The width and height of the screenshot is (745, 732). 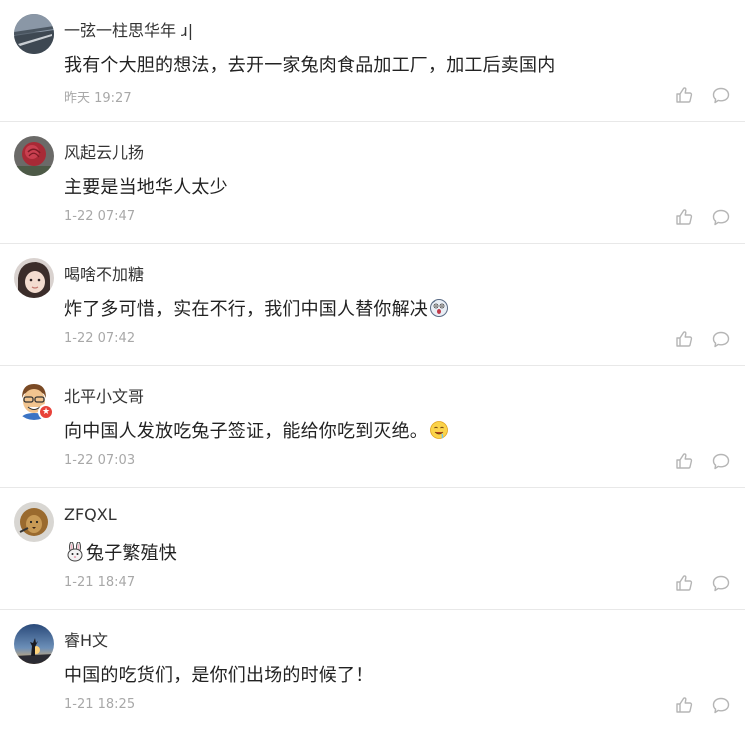 What do you see at coordinates (100, 338) in the screenshot?
I see `timestamp: 1-22 07:42` at bounding box center [100, 338].